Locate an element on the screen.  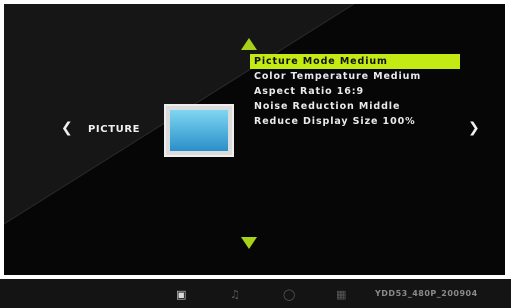
scroll-up-arrow-icon is located at coordinates (249, 44).